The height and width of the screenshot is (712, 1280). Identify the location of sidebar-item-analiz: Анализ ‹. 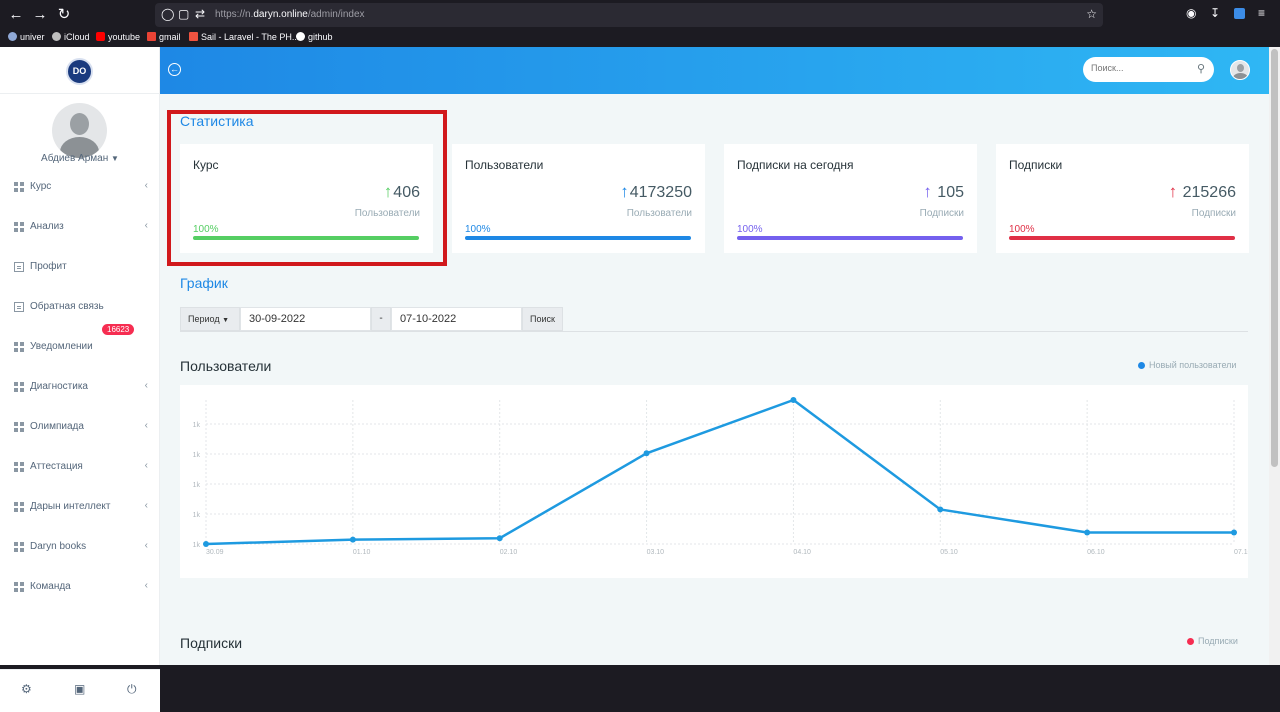
(80, 228).